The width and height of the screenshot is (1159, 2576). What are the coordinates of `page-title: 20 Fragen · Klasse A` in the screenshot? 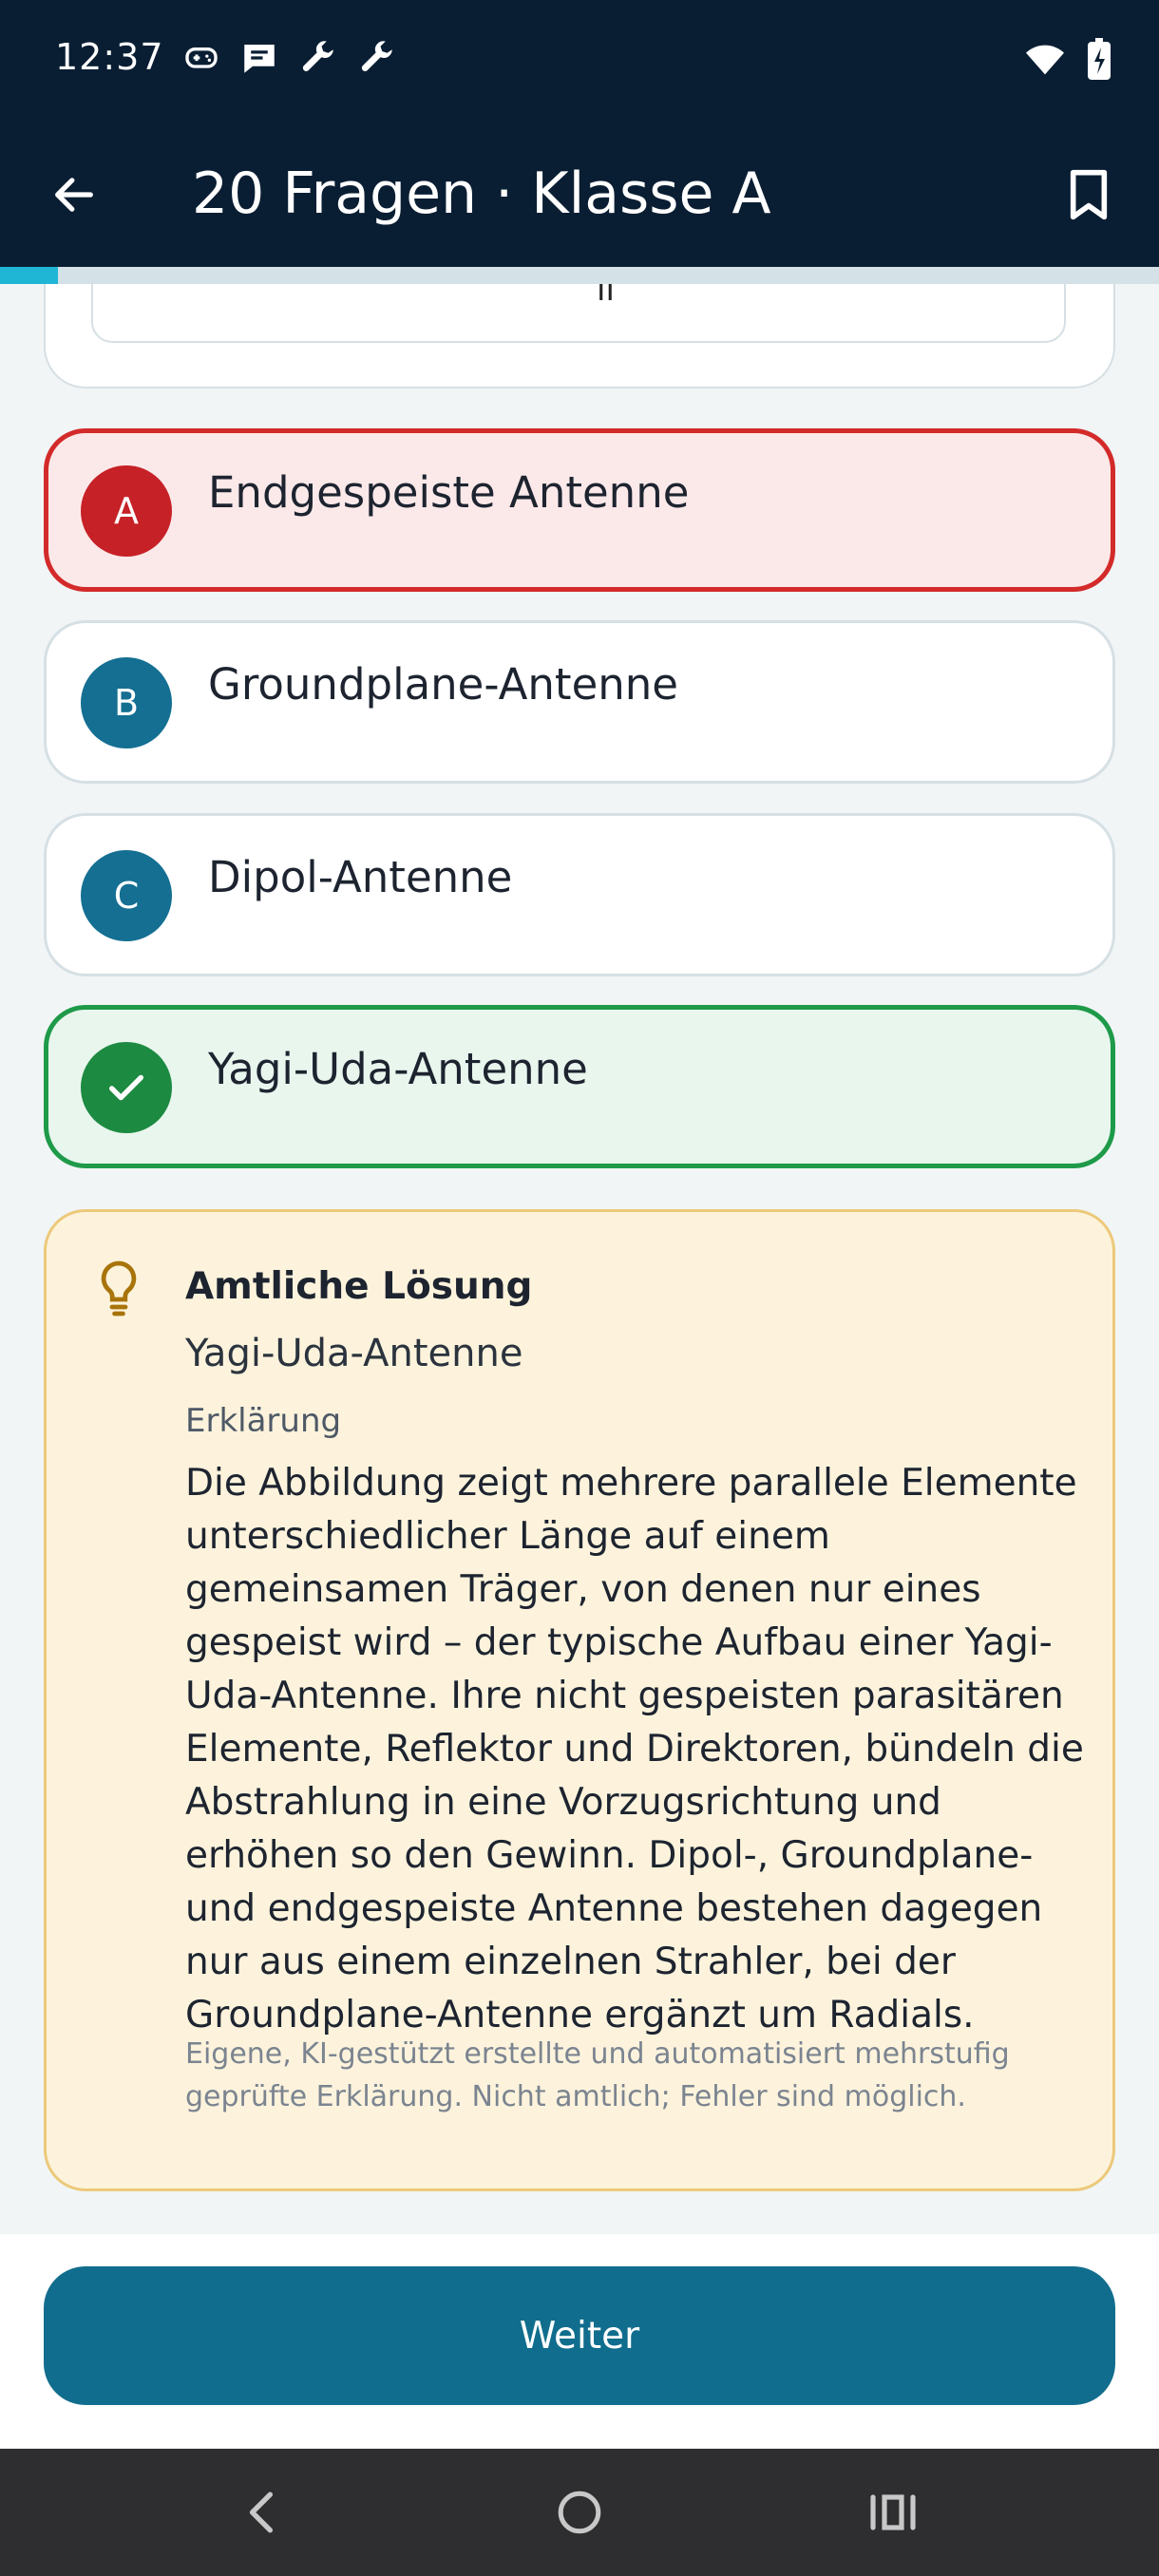 It's located at (481, 194).